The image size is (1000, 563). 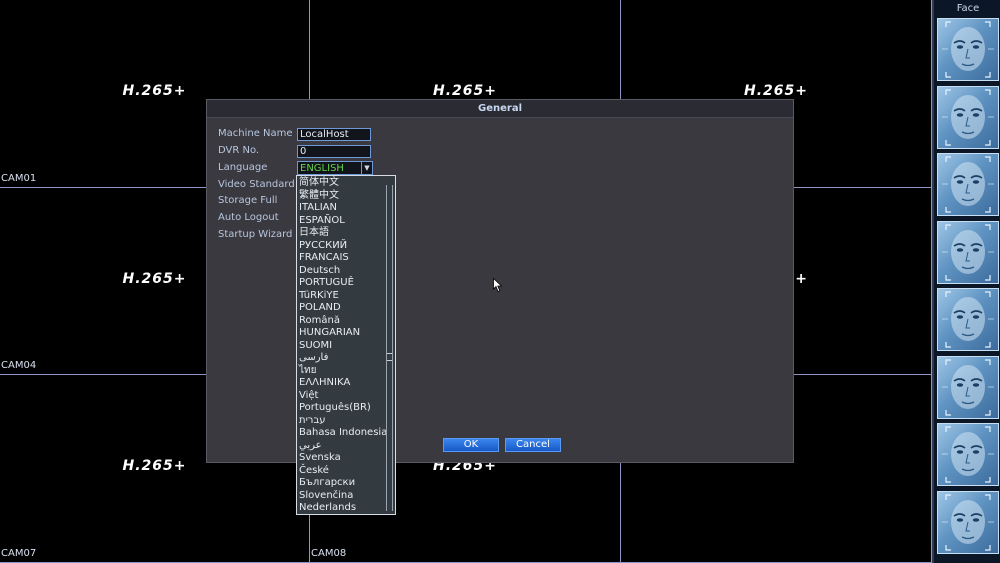 What do you see at coordinates (342, 383) in the screenshot?
I see `language-option: ΕΛΛΗΝΙΚΑ` at bounding box center [342, 383].